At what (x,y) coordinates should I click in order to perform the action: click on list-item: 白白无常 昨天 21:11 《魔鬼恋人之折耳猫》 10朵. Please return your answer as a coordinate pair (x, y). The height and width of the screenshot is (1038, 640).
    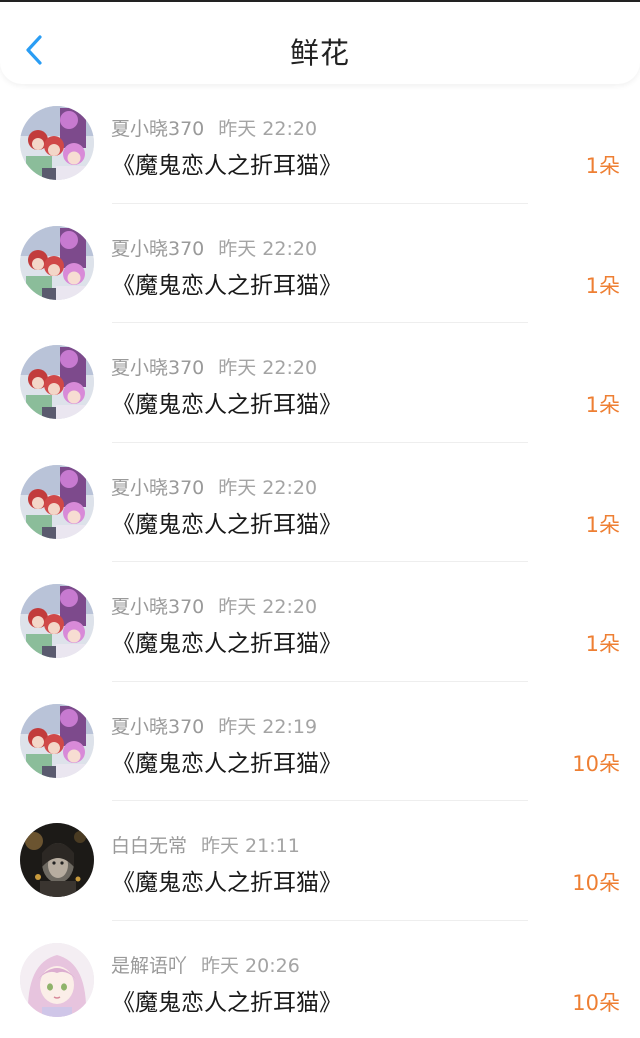
    Looking at the image, I should click on (320, 861).